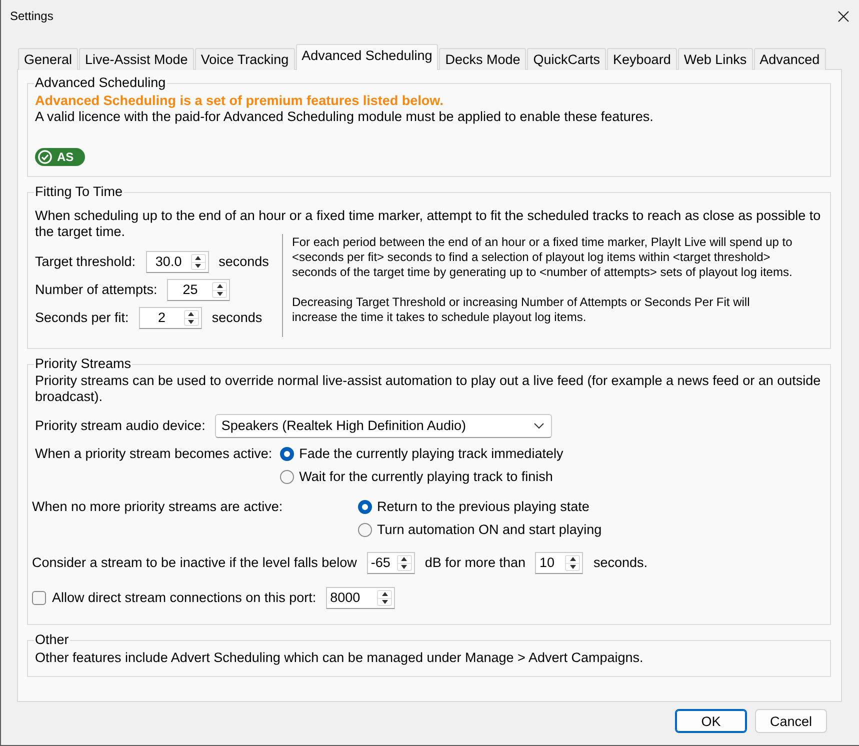 Image resolution: width=859 pixels, height=746 pixels. Describe the element at coordinates (361, 598) in the screenshot. I see `spin-box: 8000` at that location.